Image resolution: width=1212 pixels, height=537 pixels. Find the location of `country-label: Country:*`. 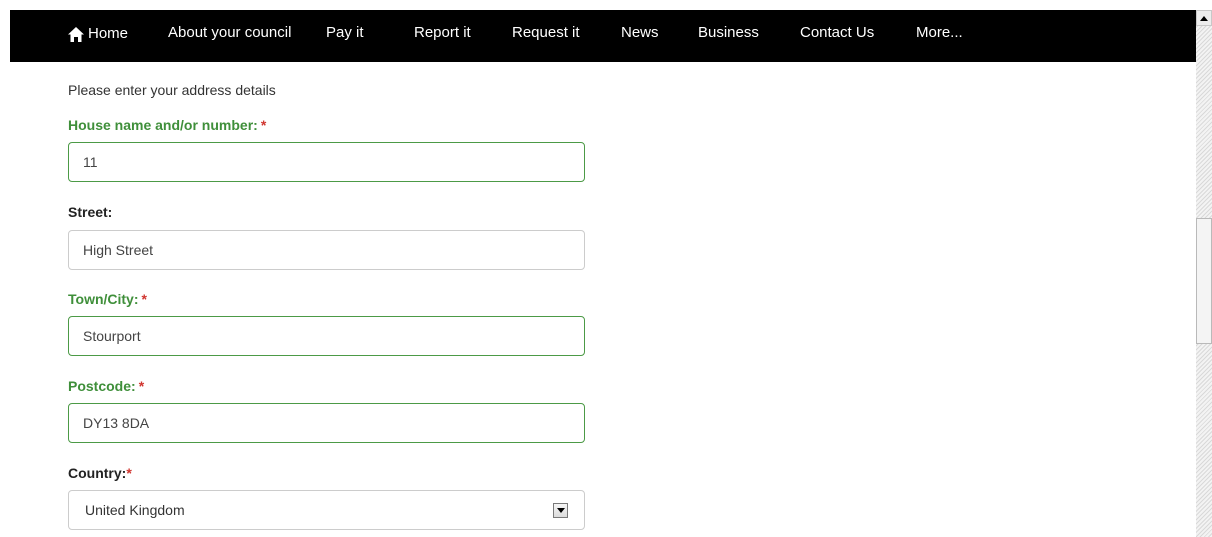

country-label: Country:* is located at coordinates (100, 473).